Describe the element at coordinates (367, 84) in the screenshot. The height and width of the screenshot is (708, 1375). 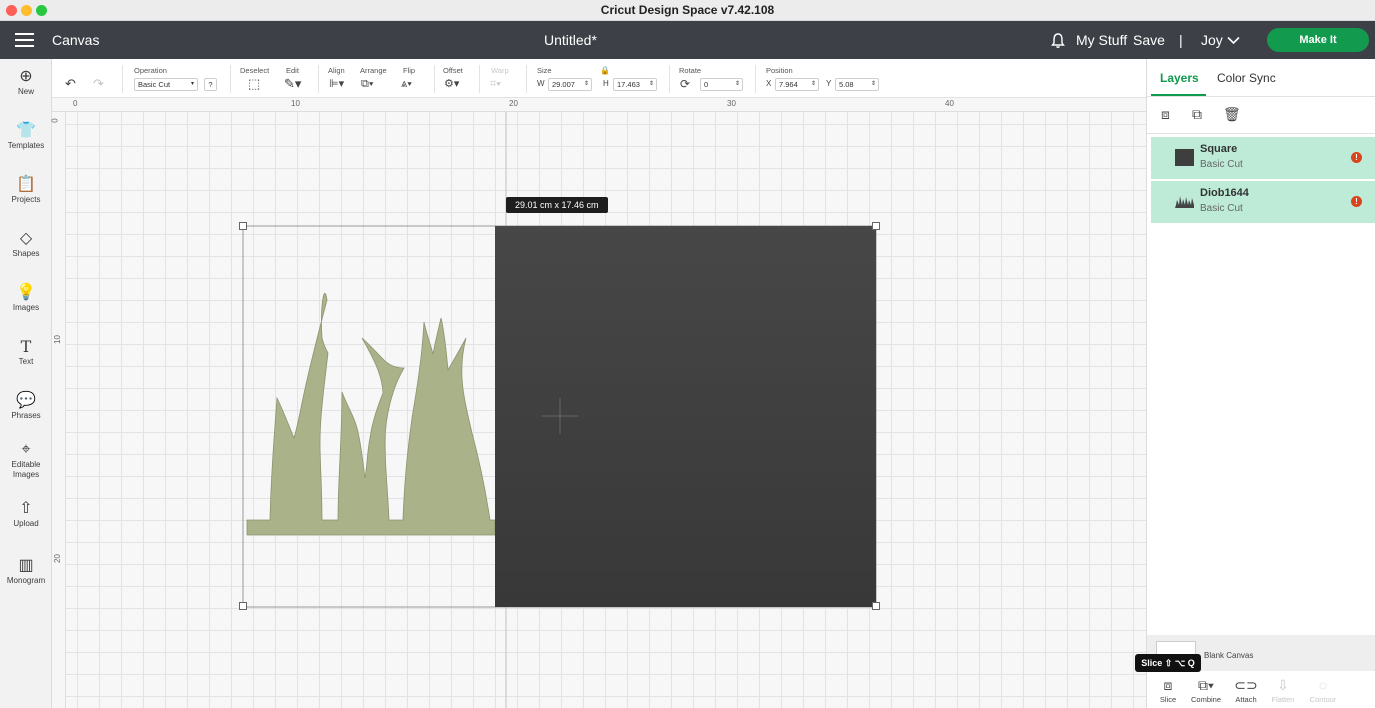
I see `arrange-icon: ⧉▾` at that location.